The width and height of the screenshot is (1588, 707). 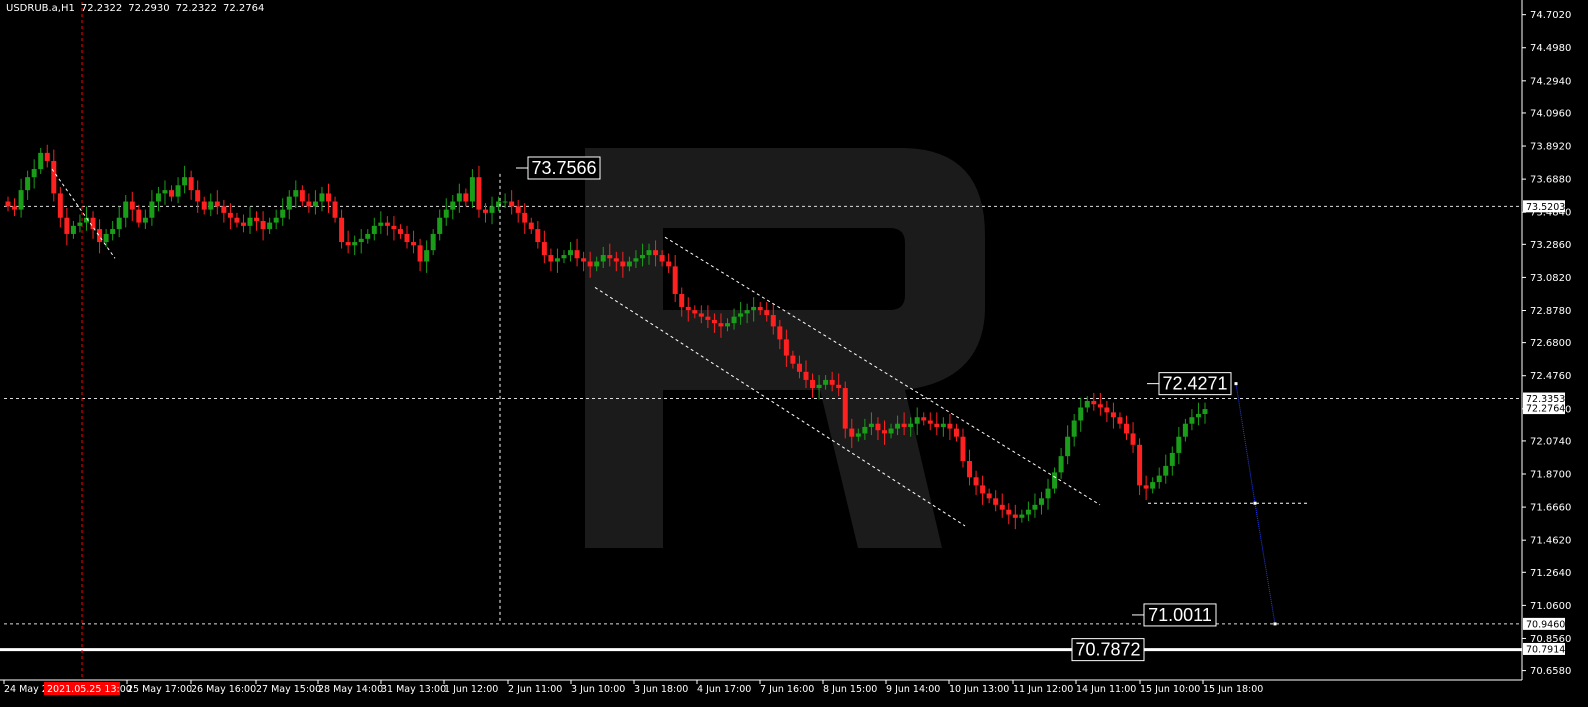 I want to click on x-tick-label: 15 Jun 10:00, so click(x=1170, y=689).